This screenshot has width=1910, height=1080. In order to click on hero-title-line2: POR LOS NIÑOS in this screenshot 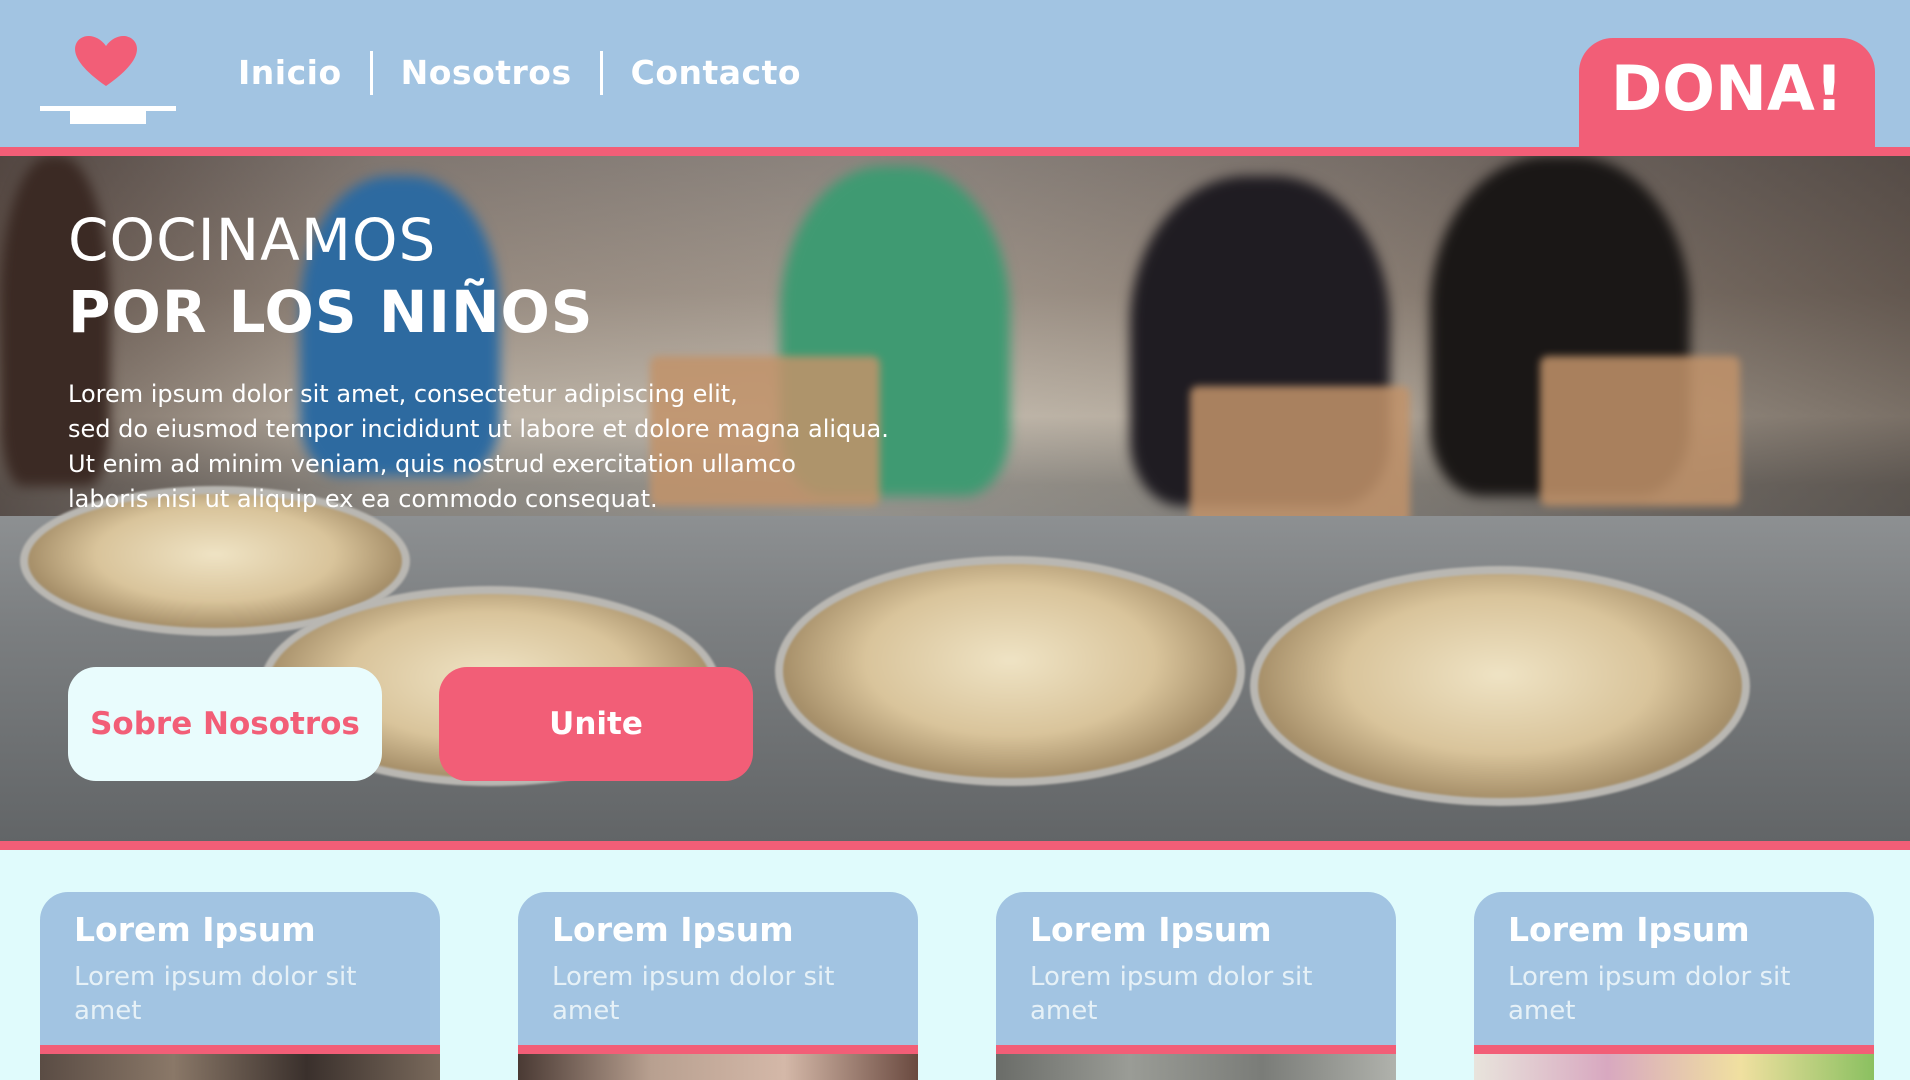, I will do `click(331, 312)`.